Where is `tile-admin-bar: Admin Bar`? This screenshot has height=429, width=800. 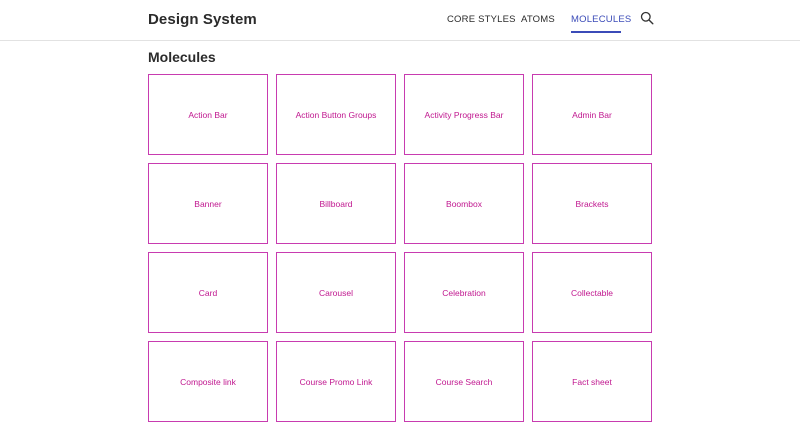 tile-admin-bar: Admin Bar is located at coordinates (592, 114).